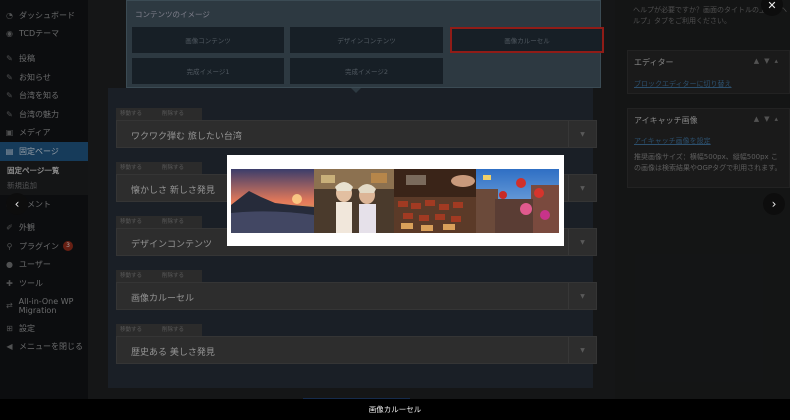 The width and height of the screenshot is (790, 420). I want to click on carousel-preview-image, so click(395, 201).